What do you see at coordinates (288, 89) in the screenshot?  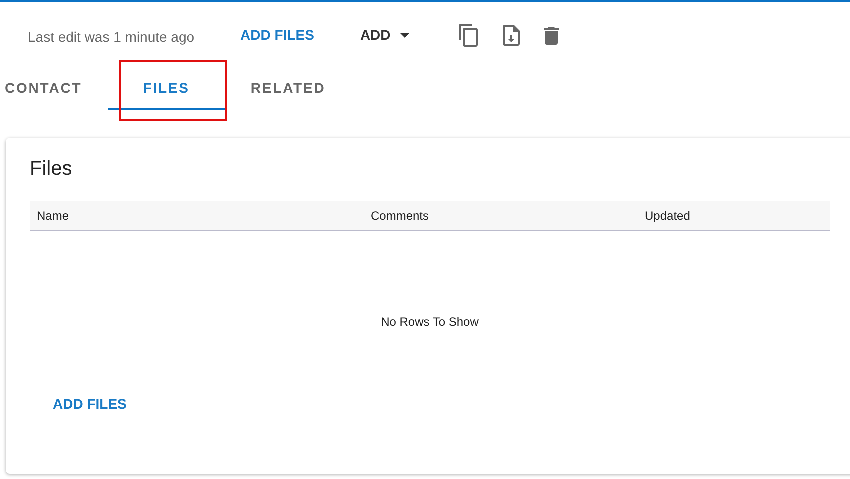 I see `tab: RELATED` at bounding box center [288, 89].